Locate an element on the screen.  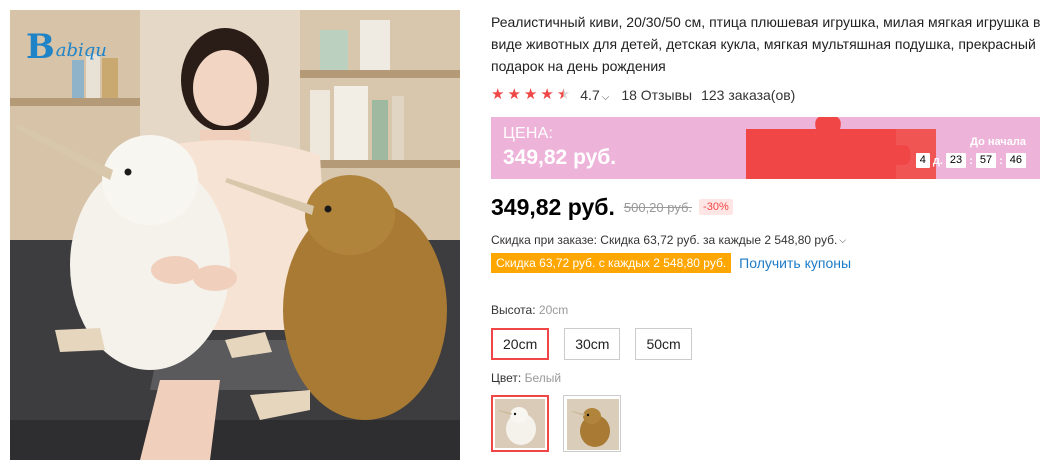
color-option-brown is located at coordinates (592, 423).